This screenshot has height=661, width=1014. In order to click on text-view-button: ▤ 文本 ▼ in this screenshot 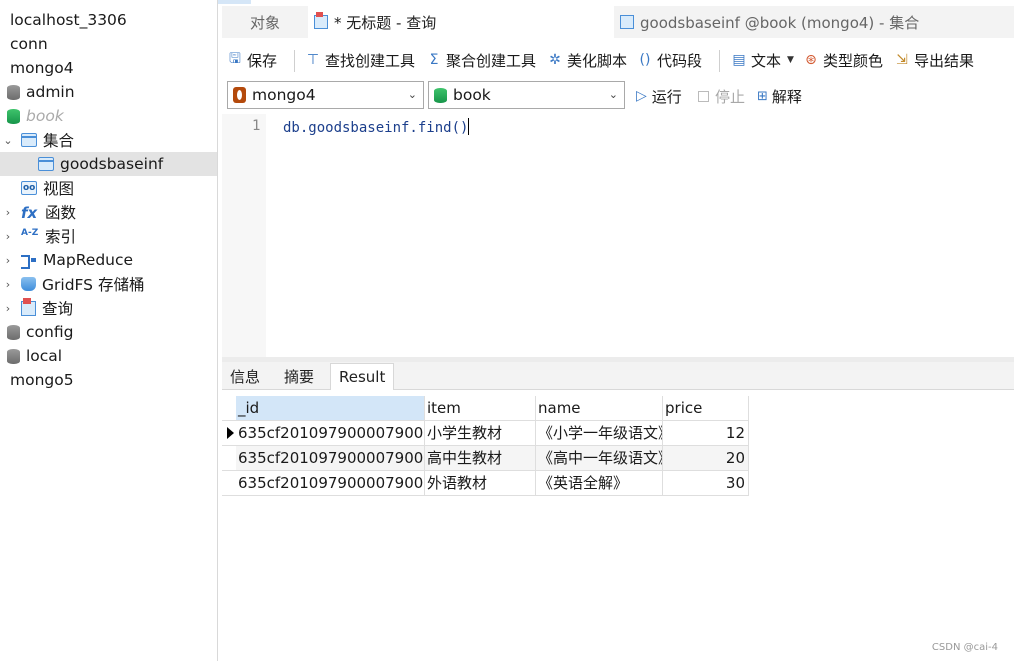, I will do `click(762, 60)`.